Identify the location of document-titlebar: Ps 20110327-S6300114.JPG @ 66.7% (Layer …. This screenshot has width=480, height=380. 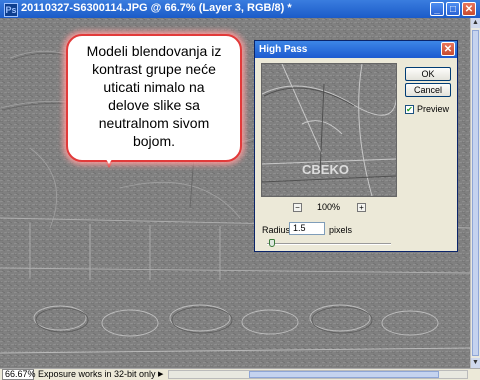
(240, 9).